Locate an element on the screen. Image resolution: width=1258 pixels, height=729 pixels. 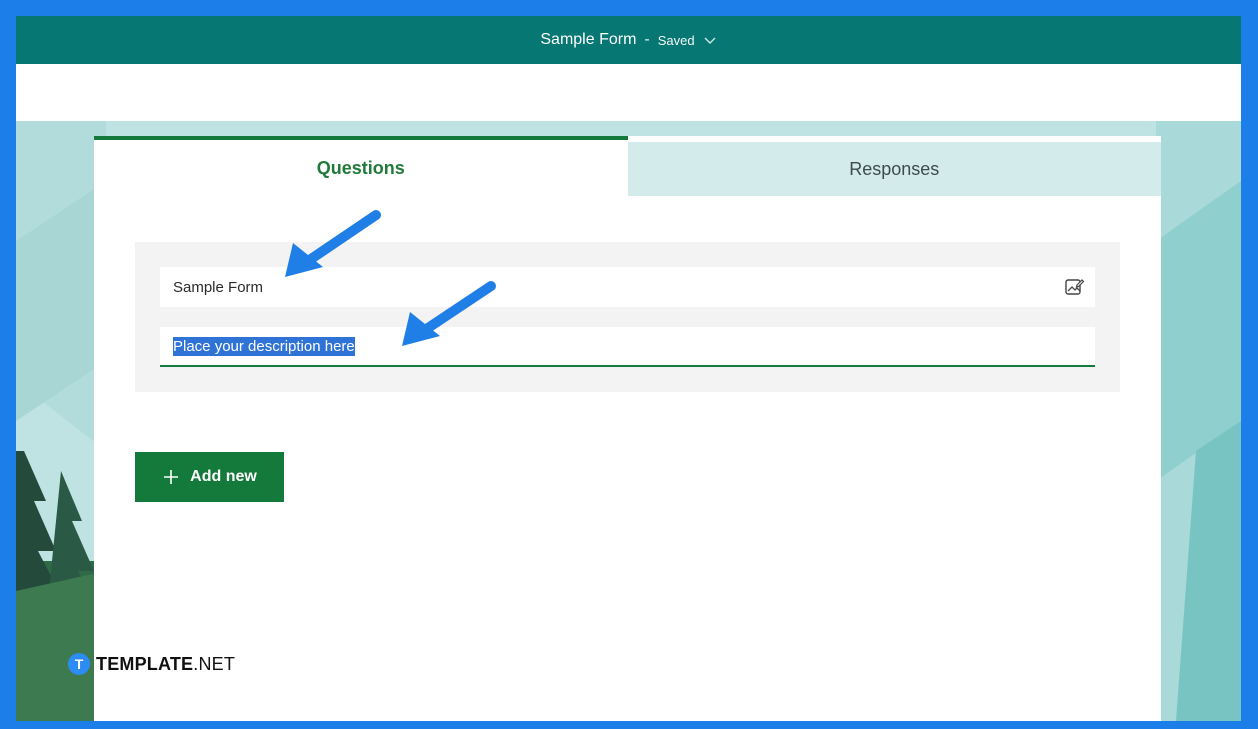
add-new-button: Add new is located at coordinates (209, 477).